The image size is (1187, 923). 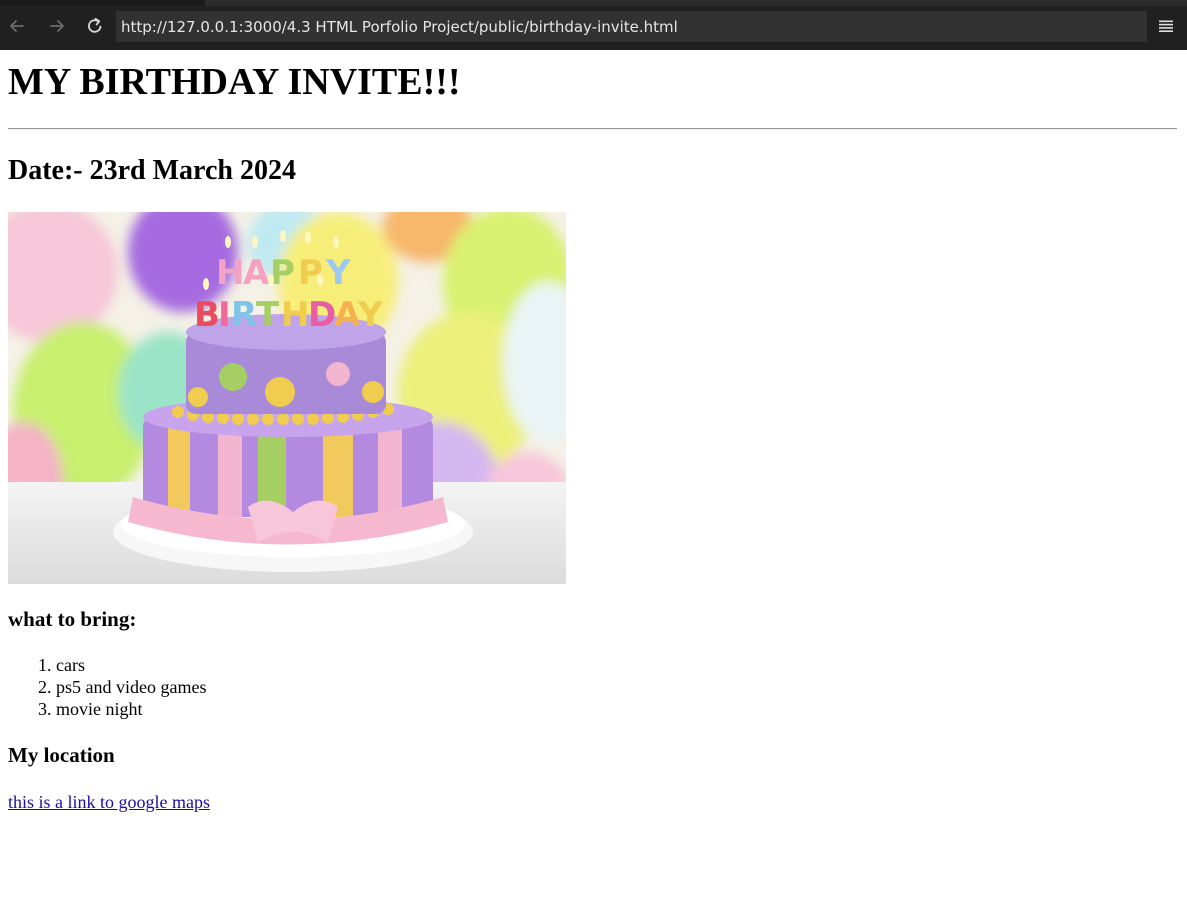 I want to click on page-title: MY BIRTHDAY INVITE!!!, so click(x=234, y=82).